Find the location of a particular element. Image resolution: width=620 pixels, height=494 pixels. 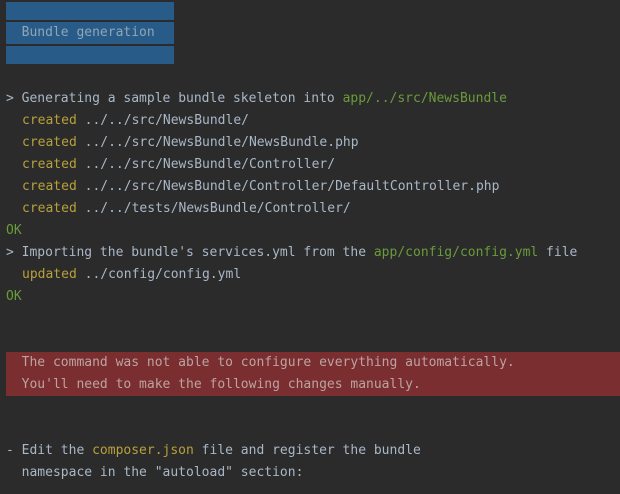

generate-text: Generating a sample bundle skeleton into is located at coordinates (182, 98).